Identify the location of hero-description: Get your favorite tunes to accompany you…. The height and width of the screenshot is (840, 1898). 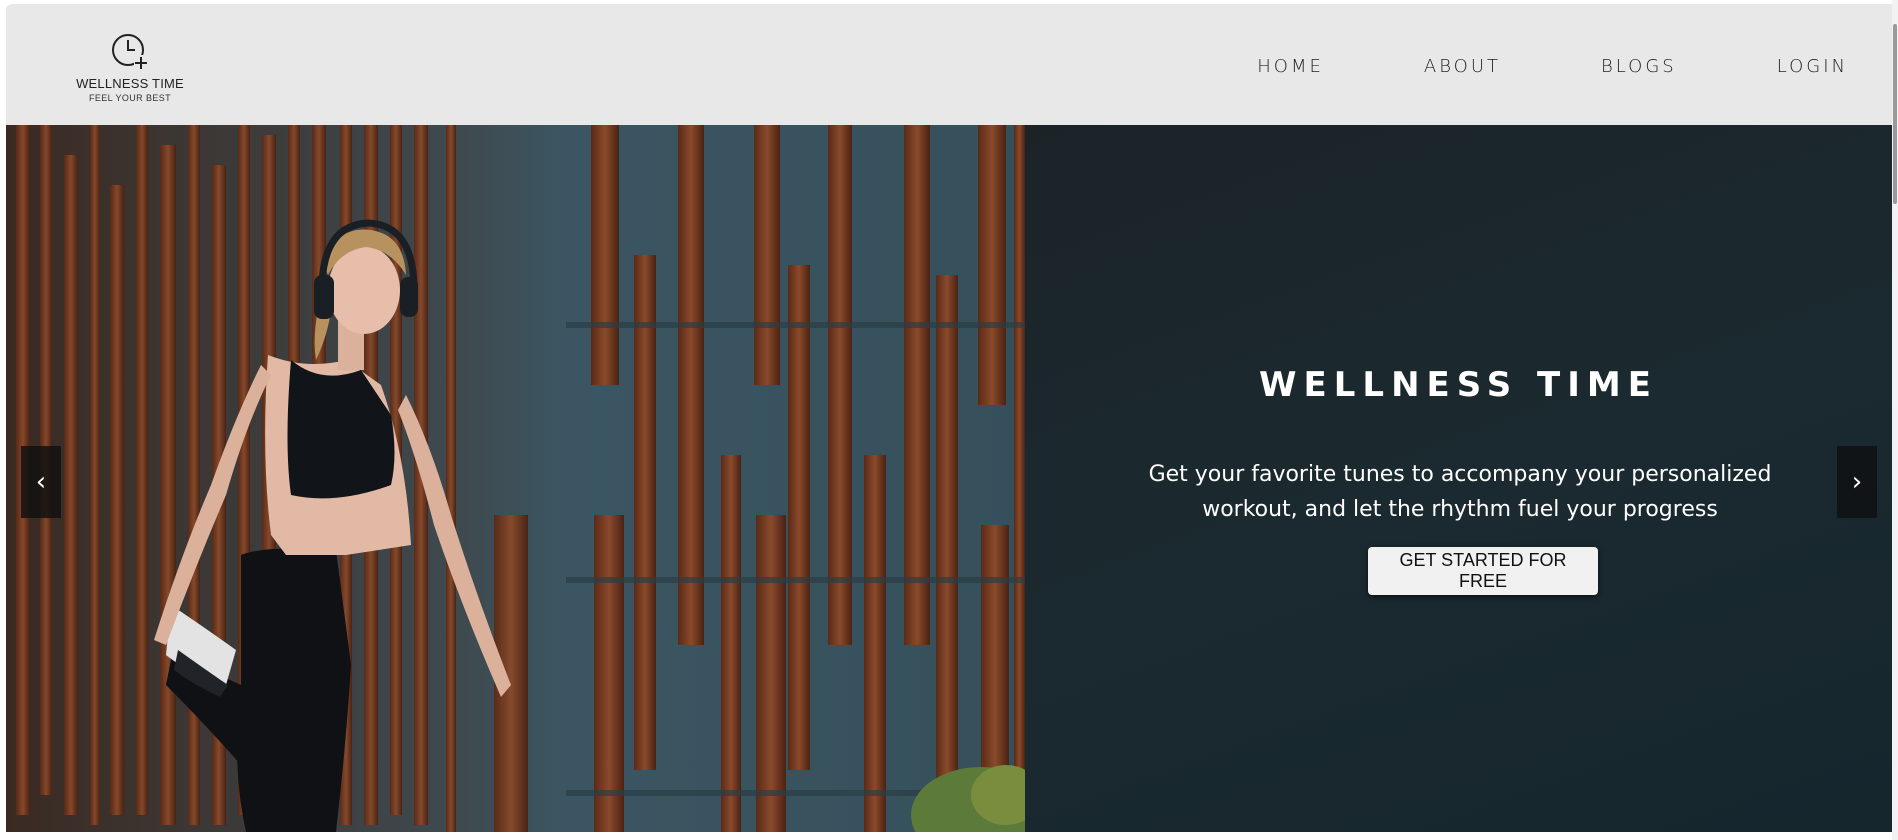
(1460, 492).